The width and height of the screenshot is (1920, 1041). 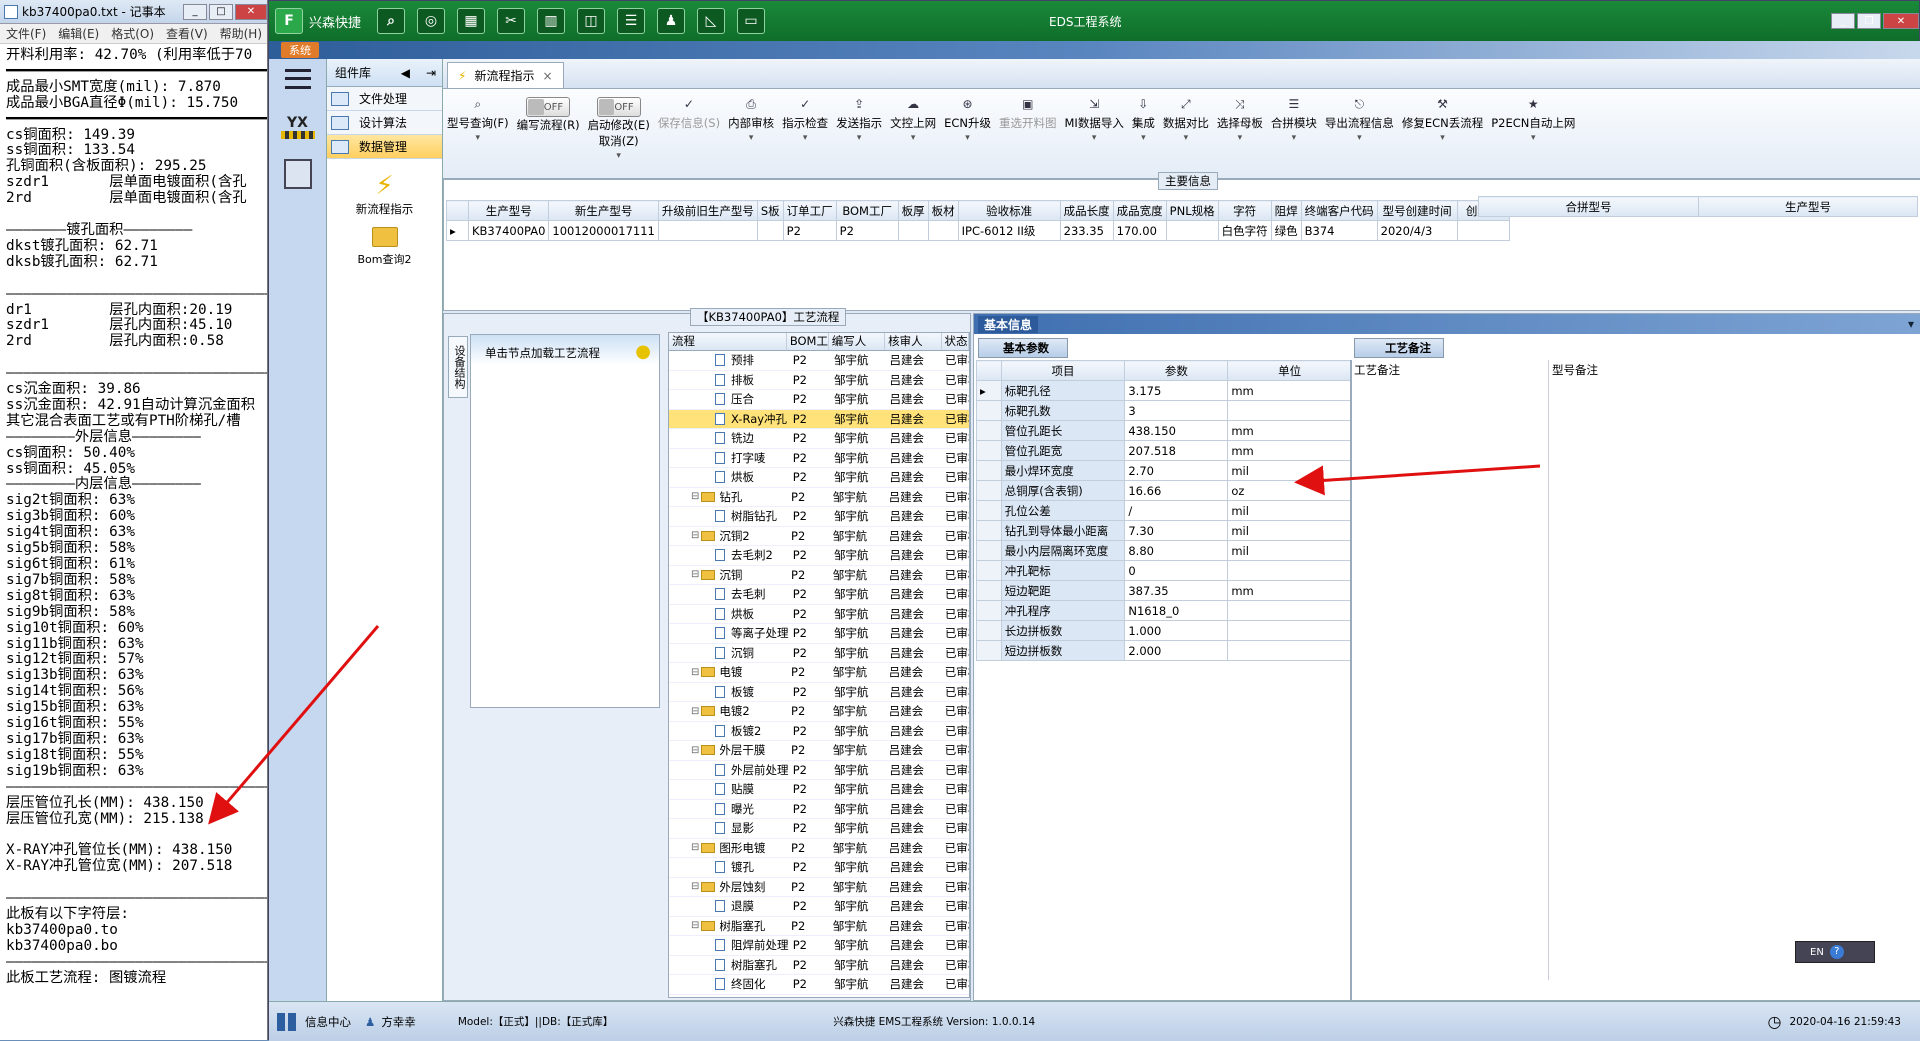 What do you see at coordinates (1176, 370) in the screenshot?
I see `column-header: 参数` at bounding box center [1176, 370].